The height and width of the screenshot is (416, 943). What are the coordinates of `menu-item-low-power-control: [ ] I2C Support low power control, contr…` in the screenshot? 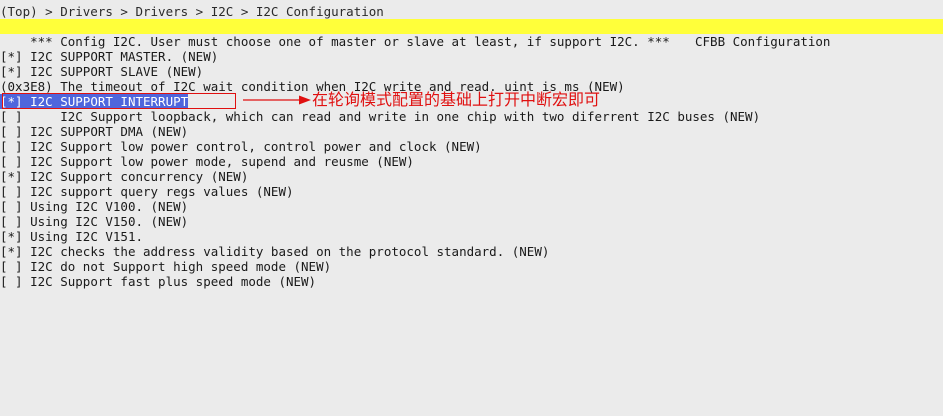 It's located at (471, 146).